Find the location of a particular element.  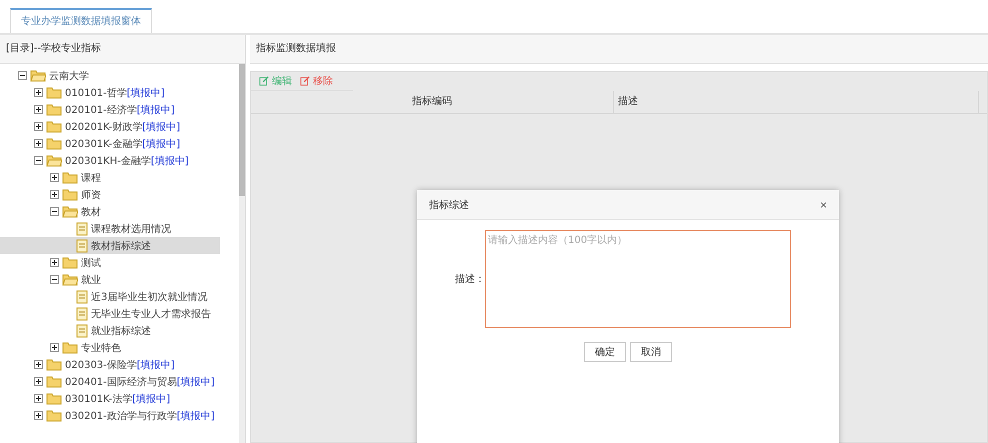

scrollbar is located at coordinates (242, 253).